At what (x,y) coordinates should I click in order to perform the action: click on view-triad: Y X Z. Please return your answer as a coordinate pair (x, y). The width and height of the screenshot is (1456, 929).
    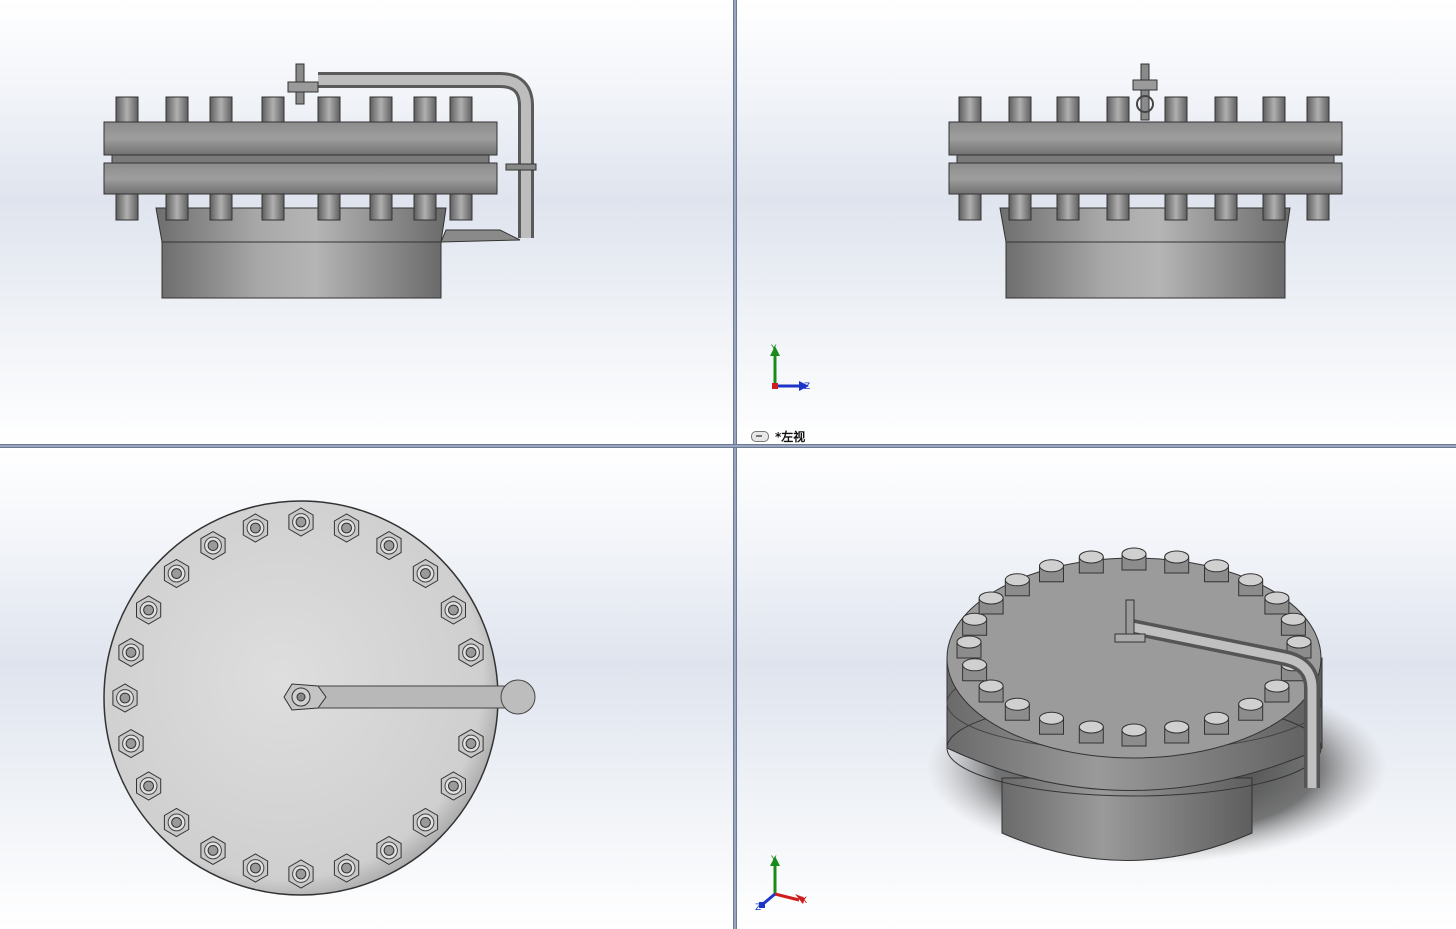
    Looking at the image, I should click on (781, 884).